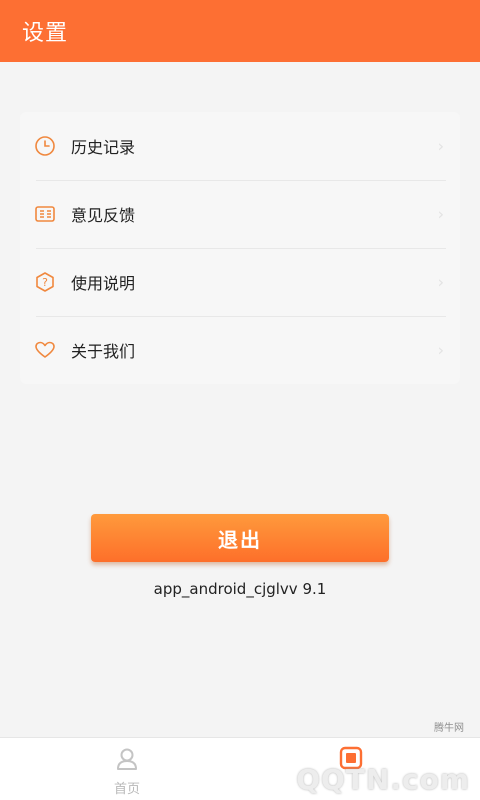 This screenshot has height=800, width=480. I want to click on logout-button: 退出, so click(240, 538).